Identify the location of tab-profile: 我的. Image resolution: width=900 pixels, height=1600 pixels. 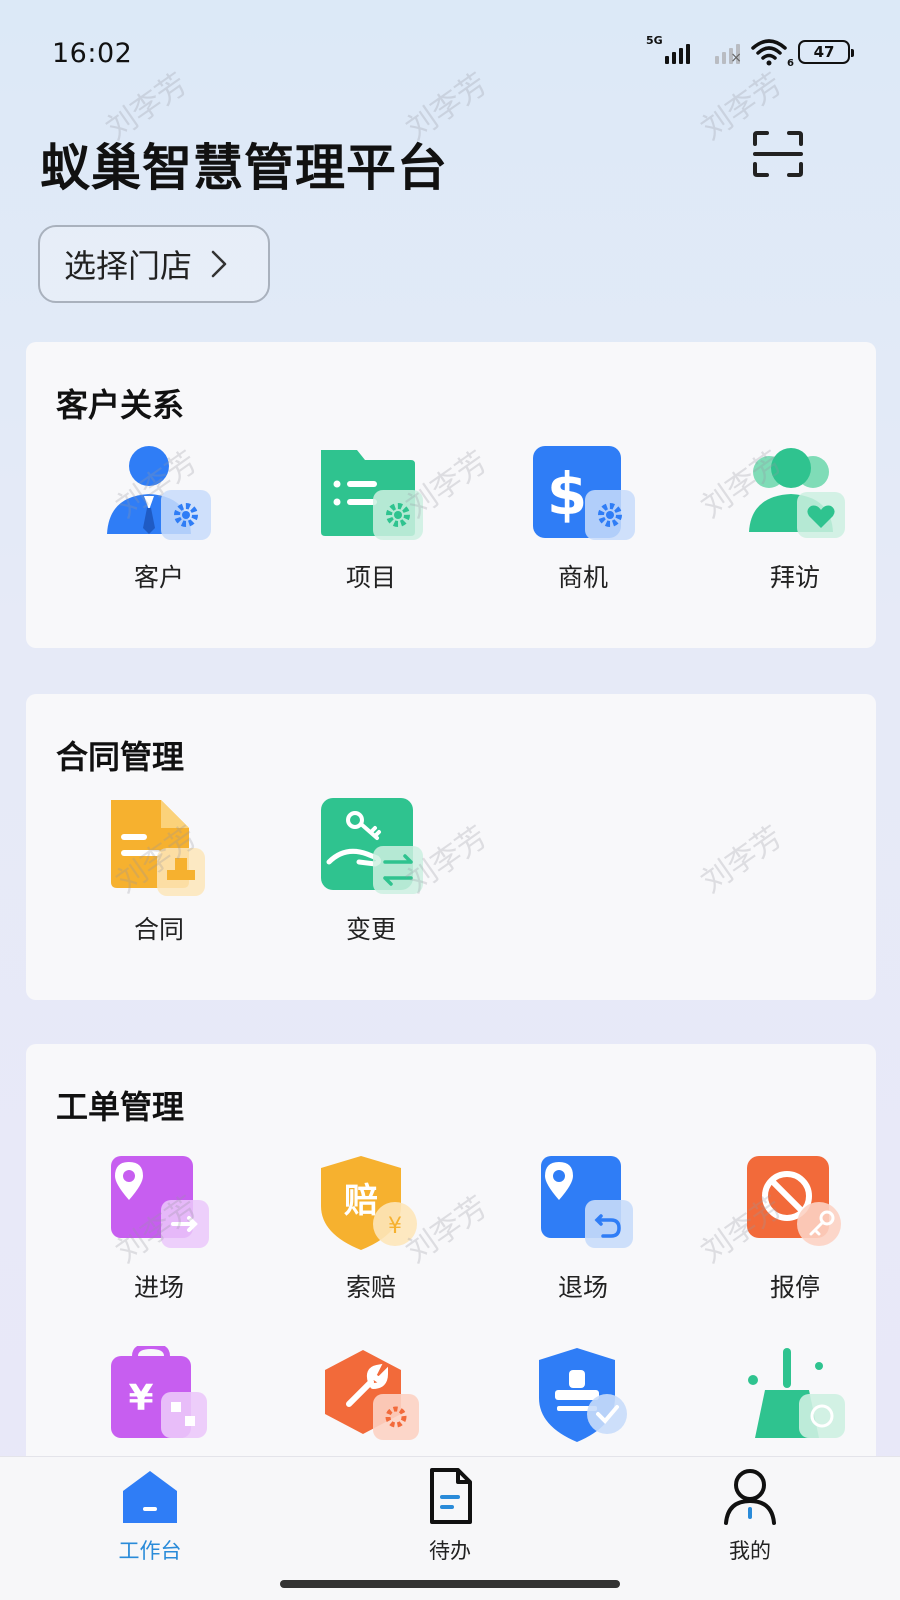
(750, 1517).